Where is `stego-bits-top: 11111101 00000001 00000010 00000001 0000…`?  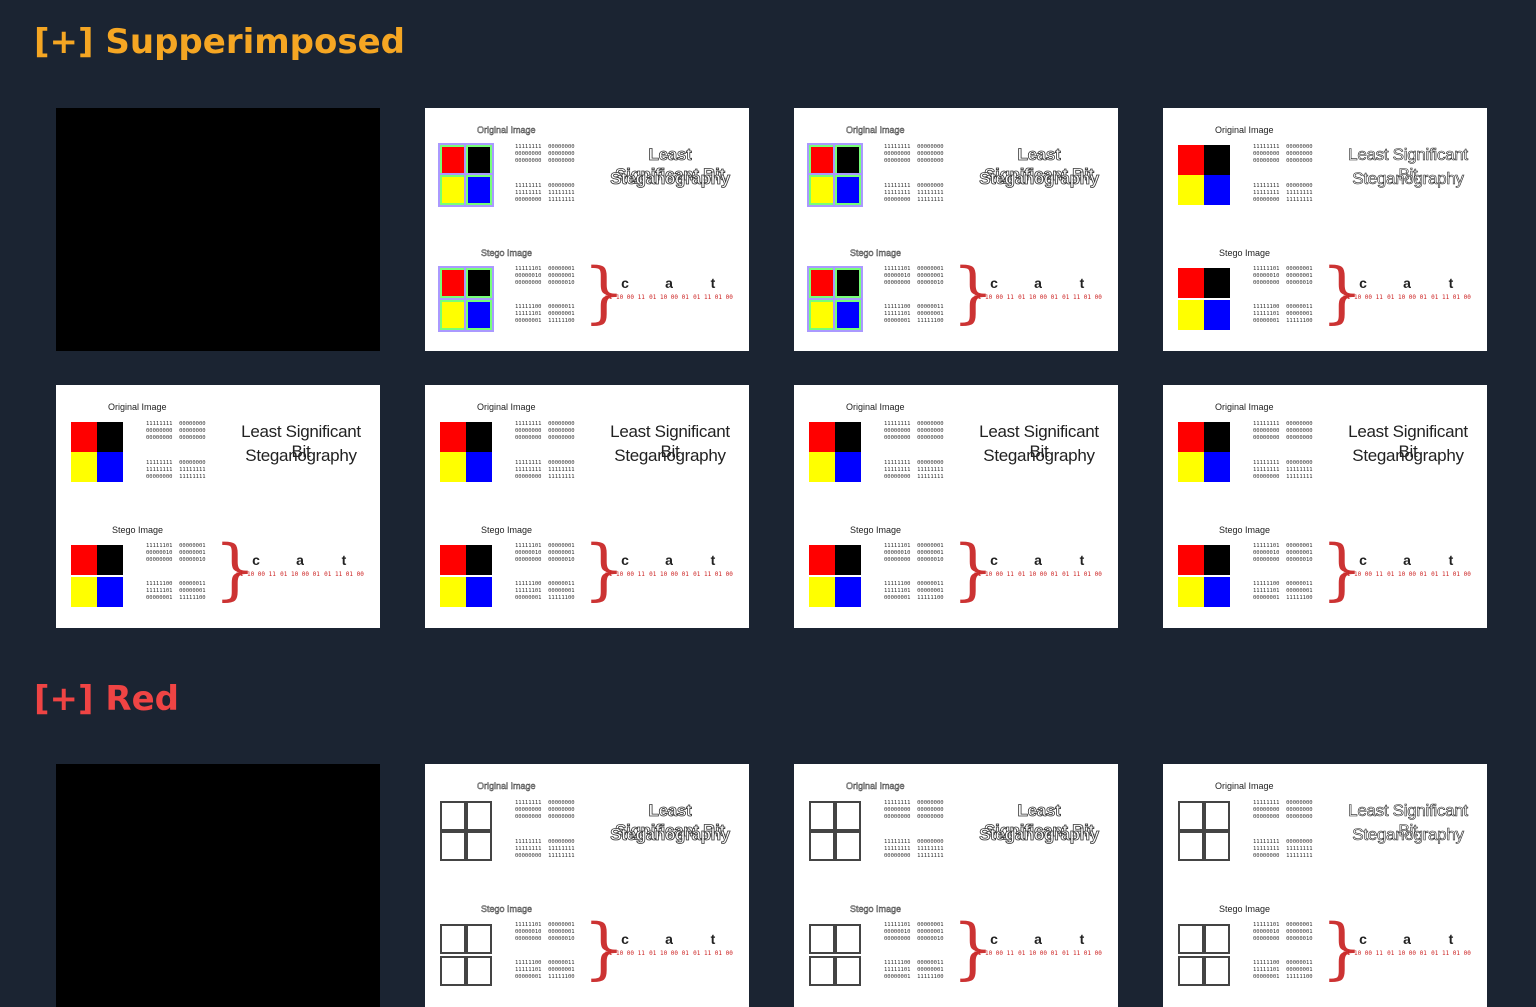 stego-bits-top: 11111101 00000001 00000010 00000001 0000… is located at coordinates (545, 276).